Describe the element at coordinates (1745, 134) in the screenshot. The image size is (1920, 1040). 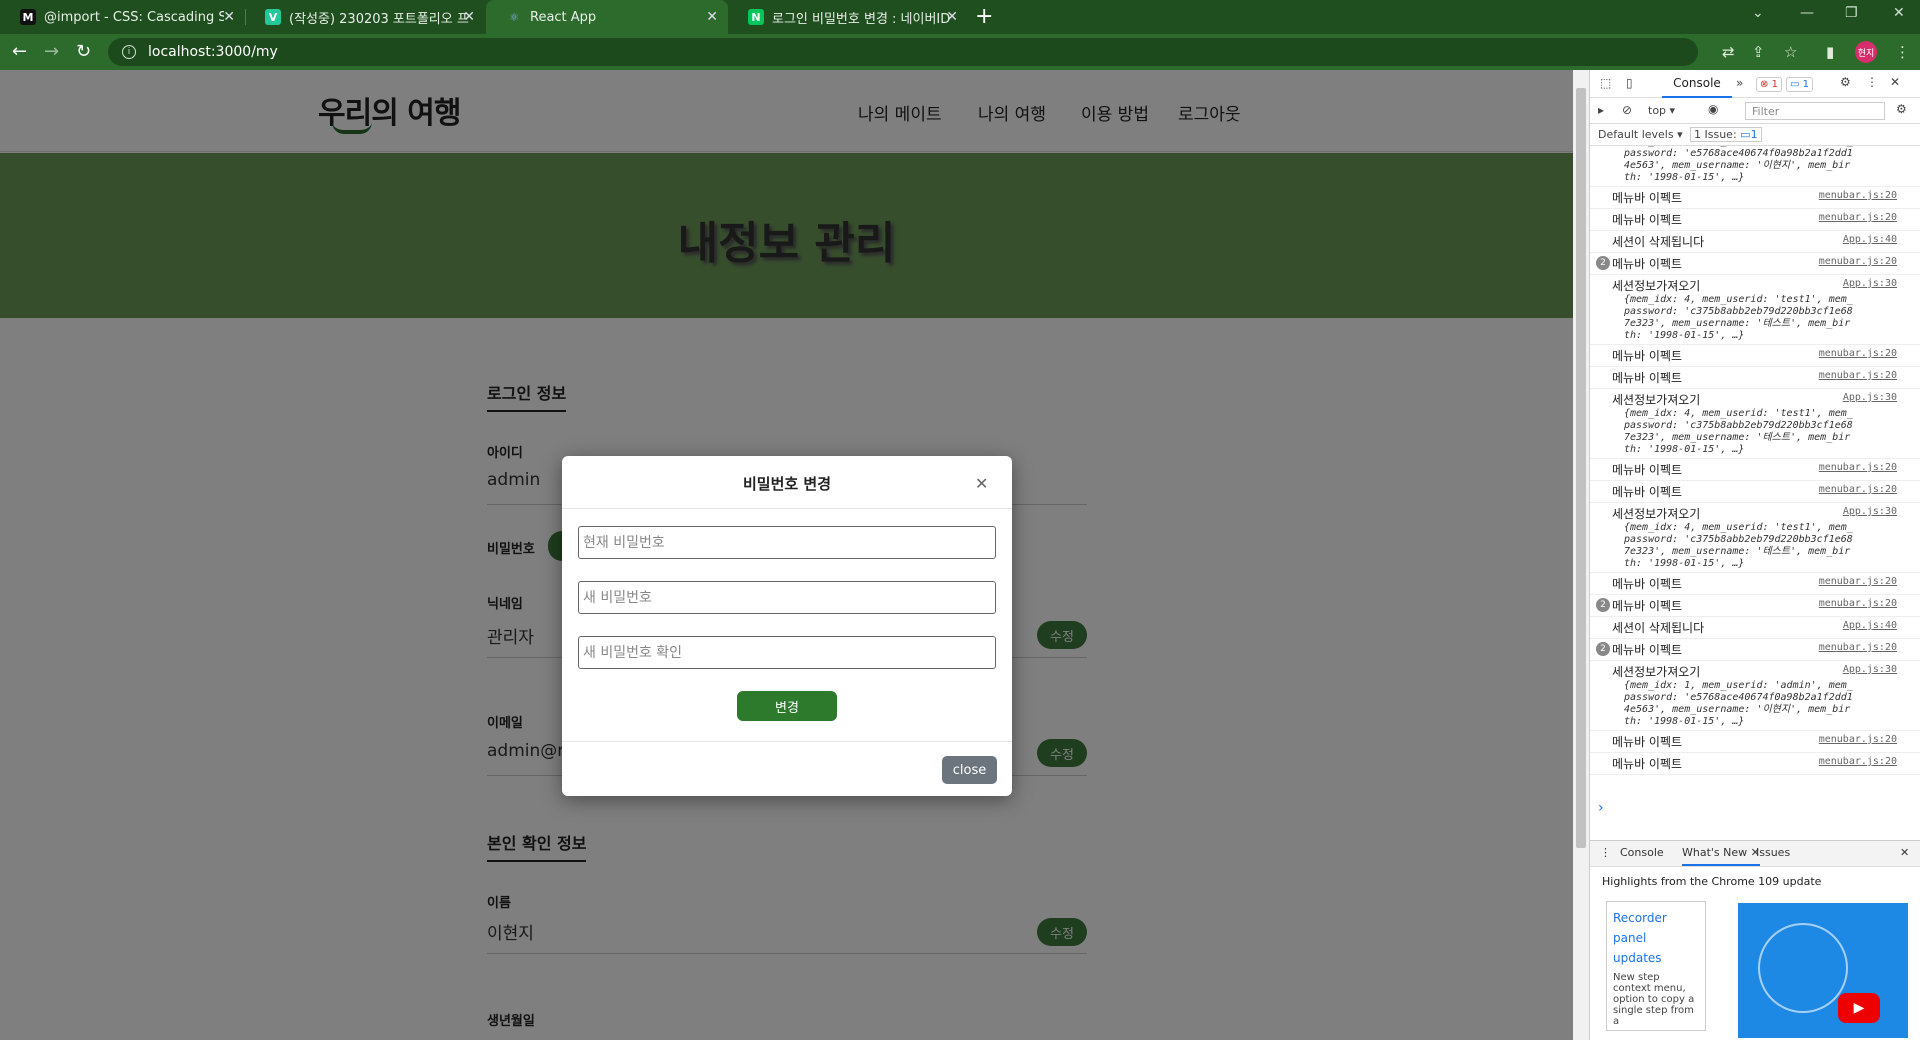
I see `issues-icon: ▭` at that location.